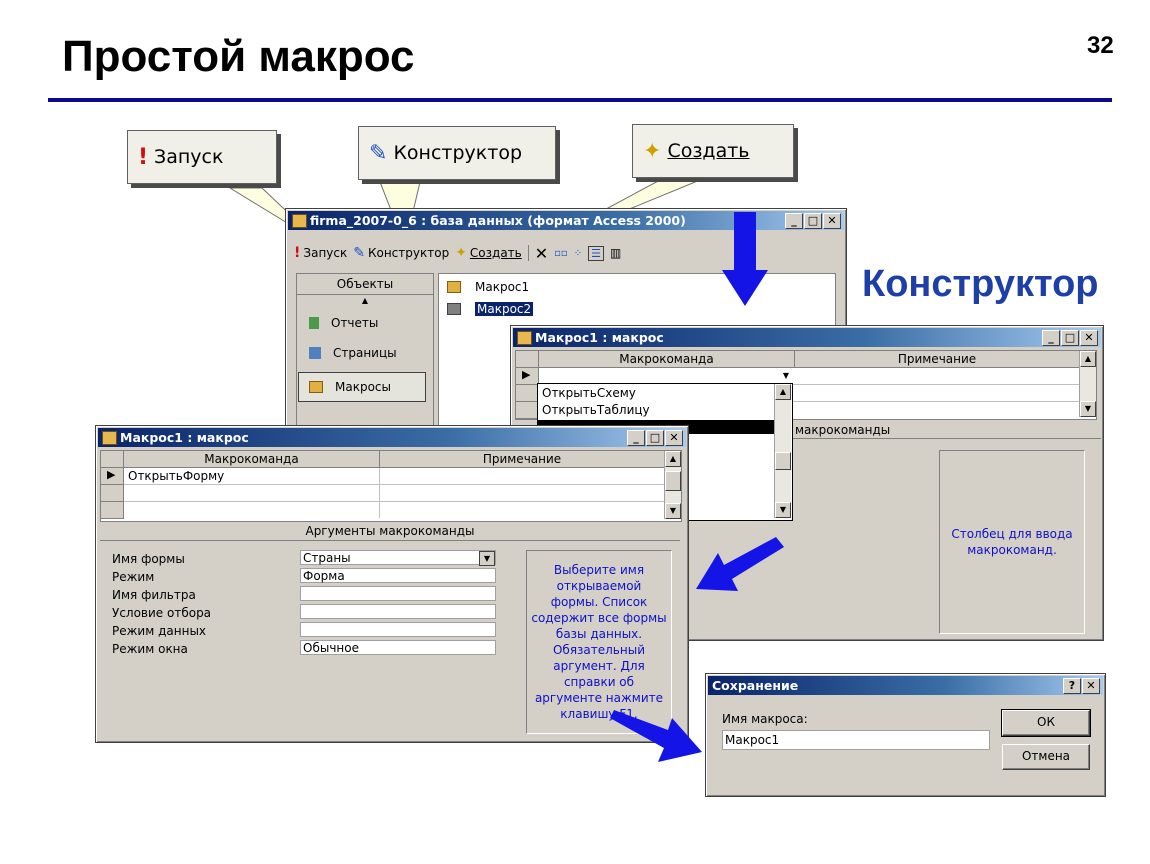 This screenshot has height=864, width=1150. Describe the element at coordinates (299, 221) in the screenshot. I see `database-icon` at that location.